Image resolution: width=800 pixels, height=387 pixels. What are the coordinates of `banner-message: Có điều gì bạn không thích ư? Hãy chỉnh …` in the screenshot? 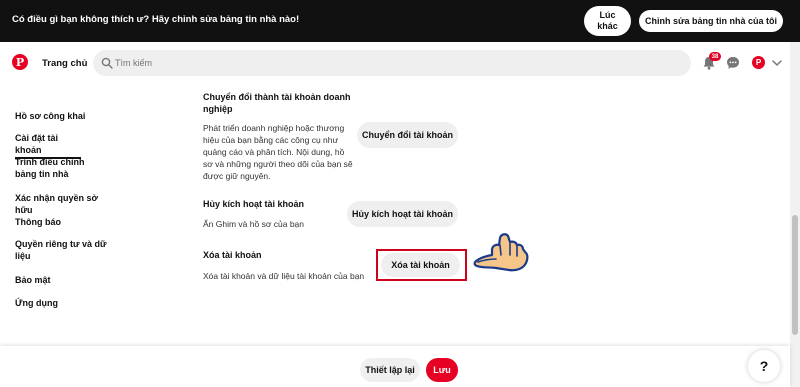 It's located at (156, 19).